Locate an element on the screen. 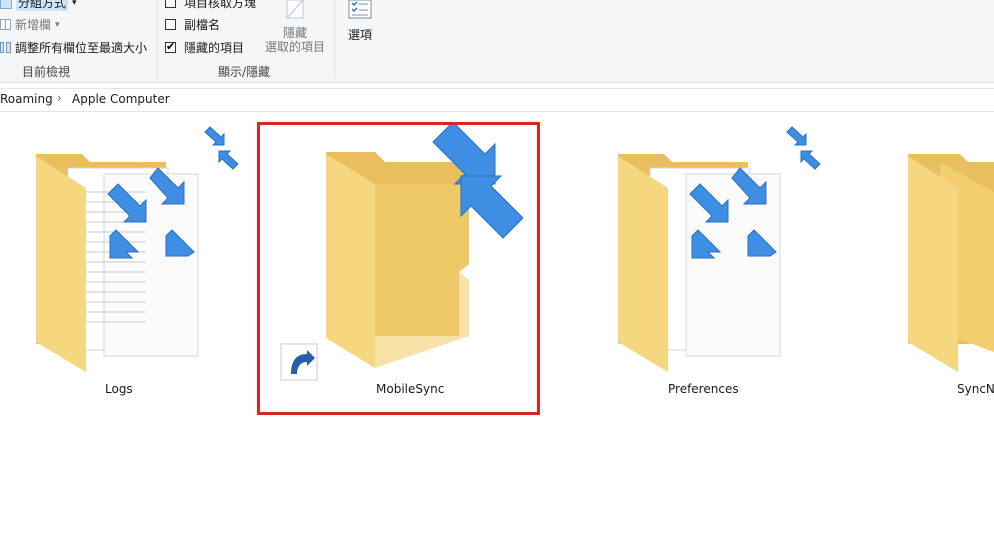  current-view-group-title: 目前檢視 is located at coordinates (46, 72).